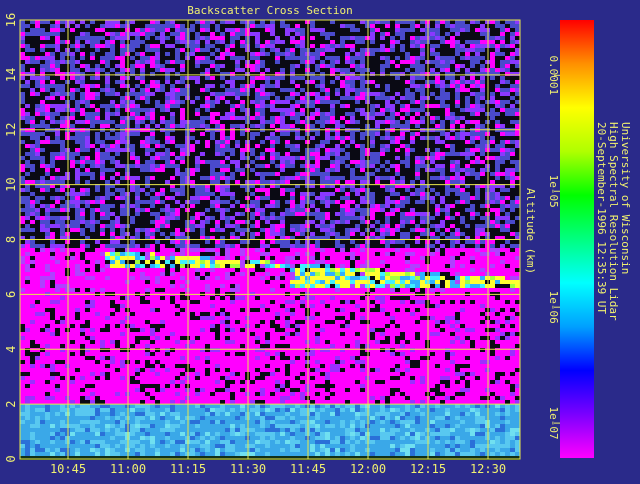 This screenshot has width=640, height=484. I want to click on y-tick-label: 10, so click(11, 184).